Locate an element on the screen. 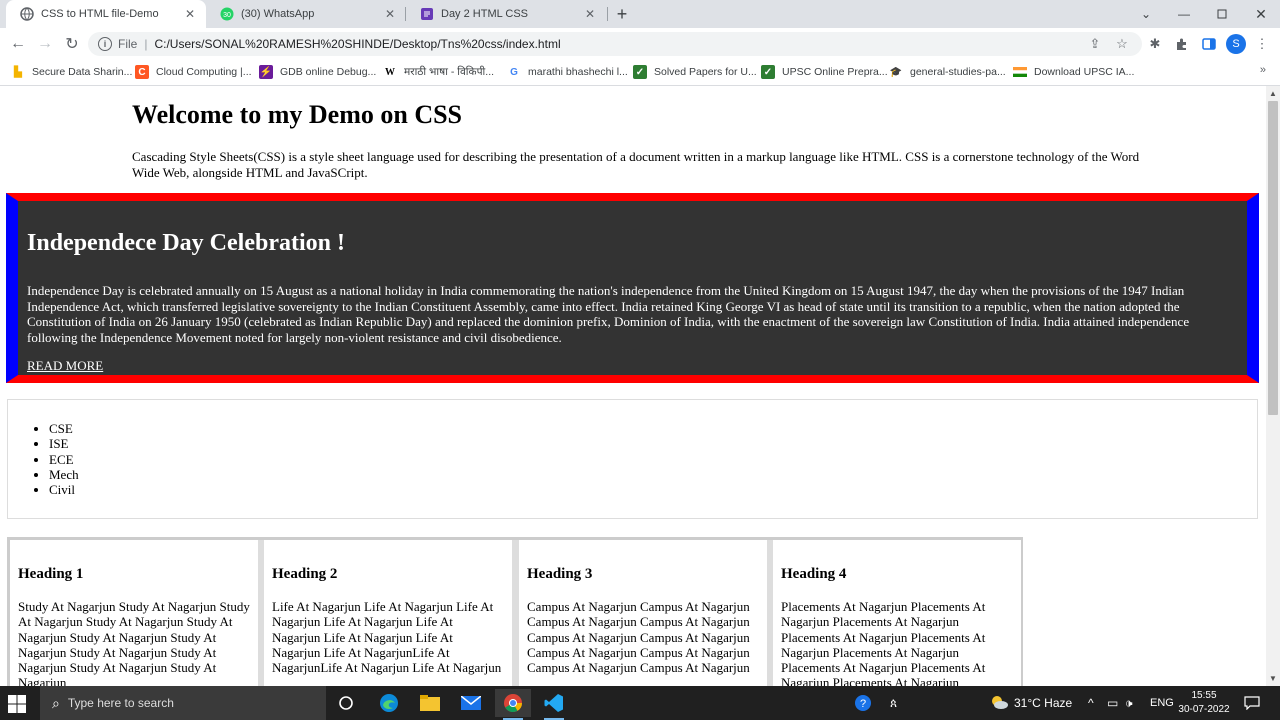  graduation-cap-icon: 🎓 is located at coordinates (896, 72).